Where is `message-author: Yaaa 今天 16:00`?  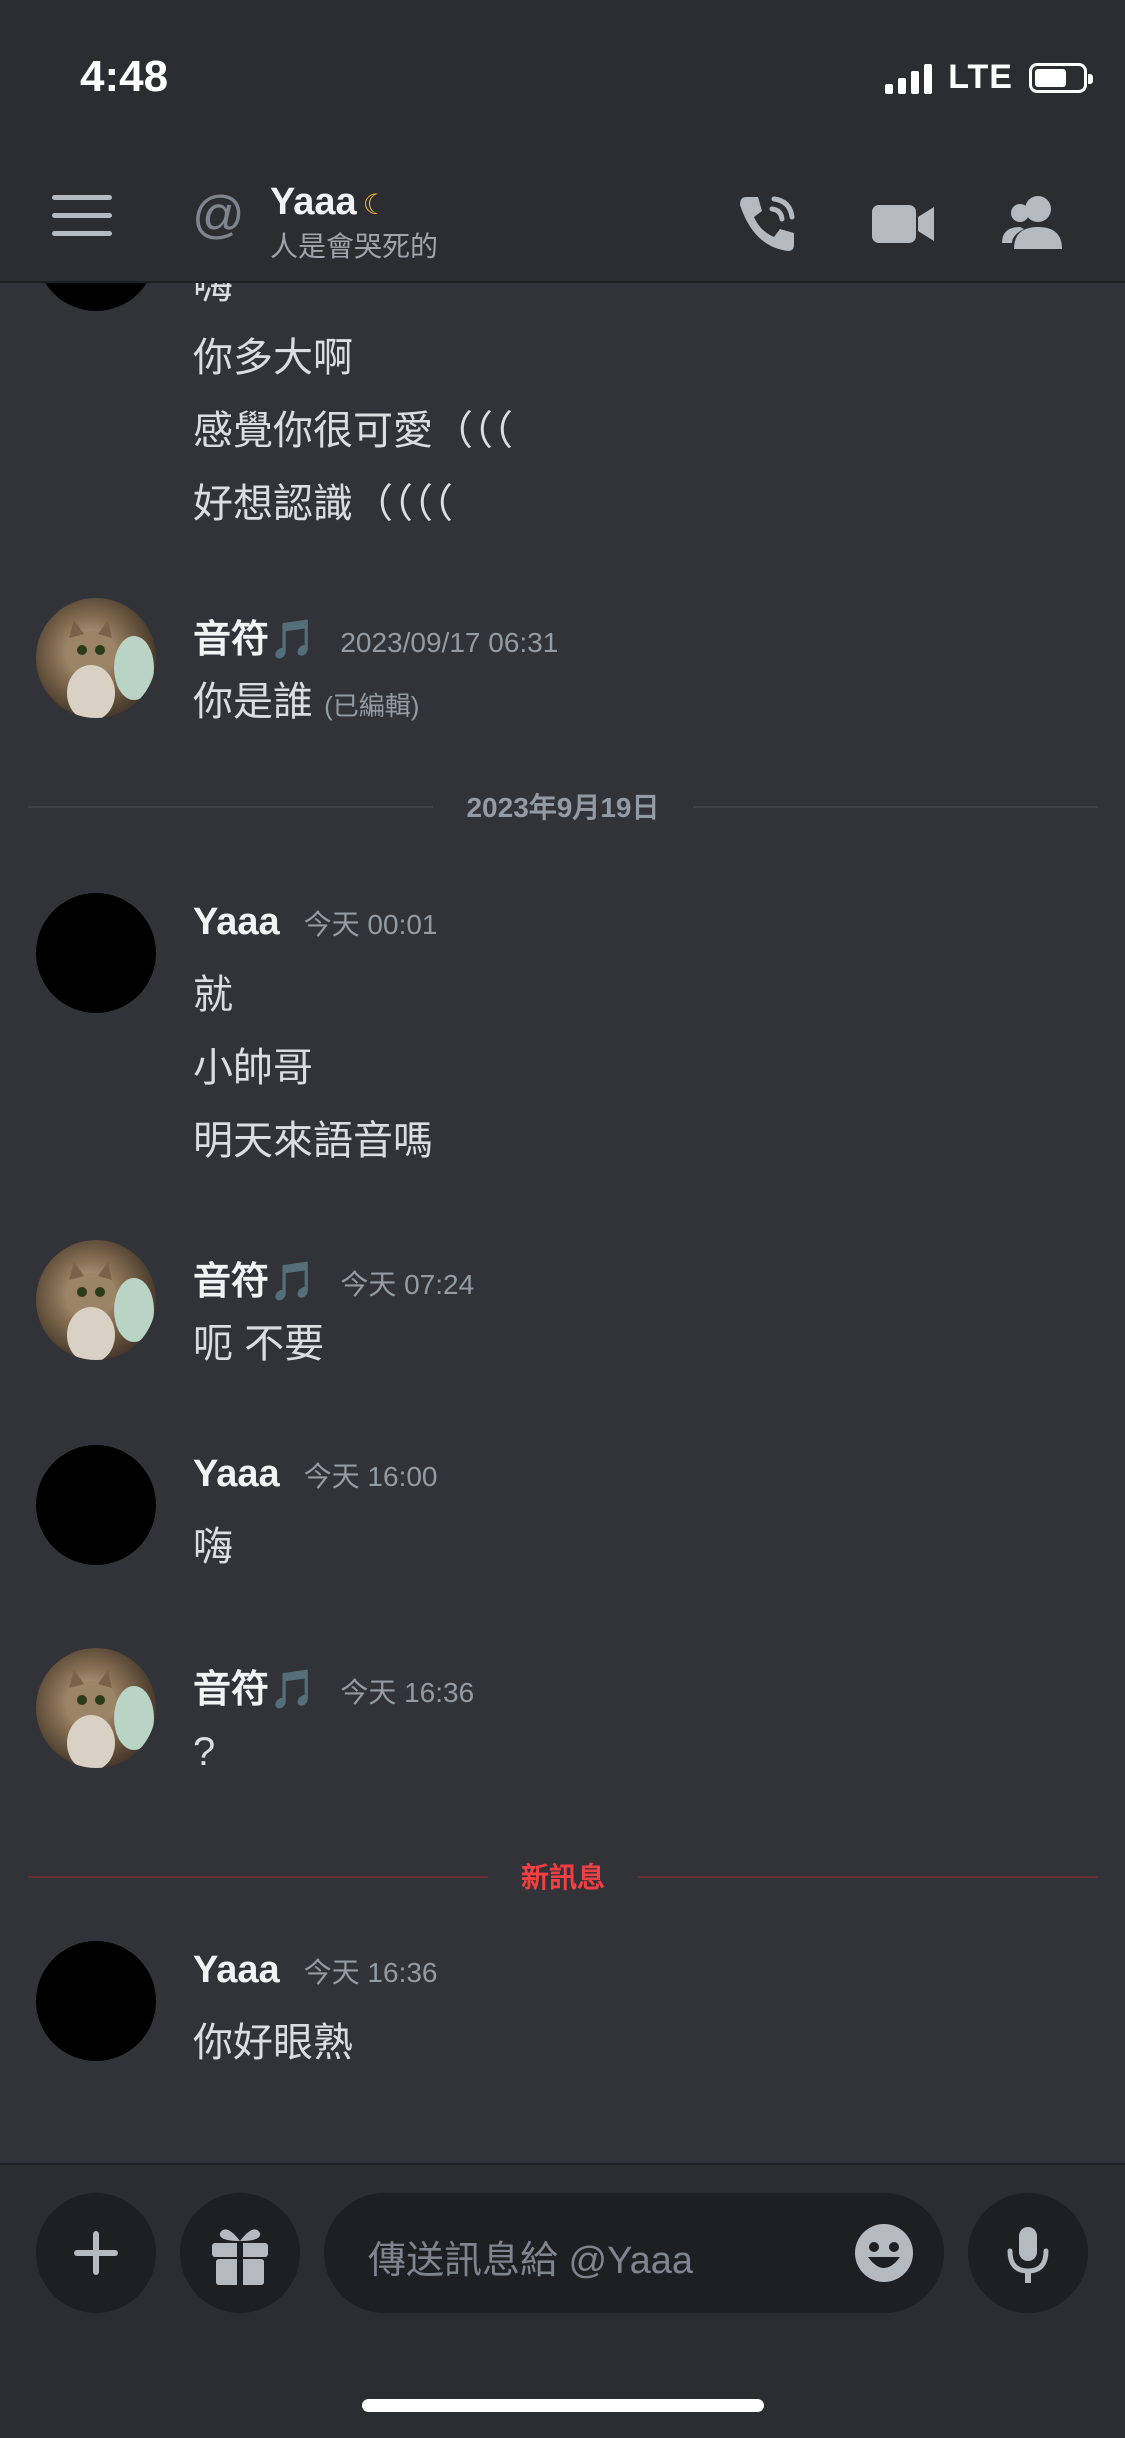
message-author: Yaaa 今天 16:00 is located at coordinates (315, 1474).